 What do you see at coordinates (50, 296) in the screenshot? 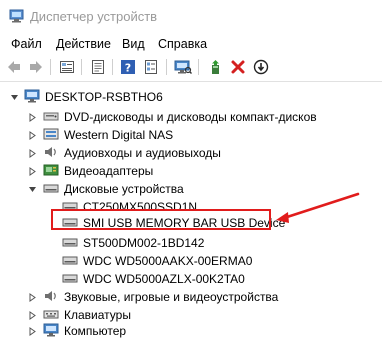
I see `sound-device-icon` at bounding box center [50, 296].